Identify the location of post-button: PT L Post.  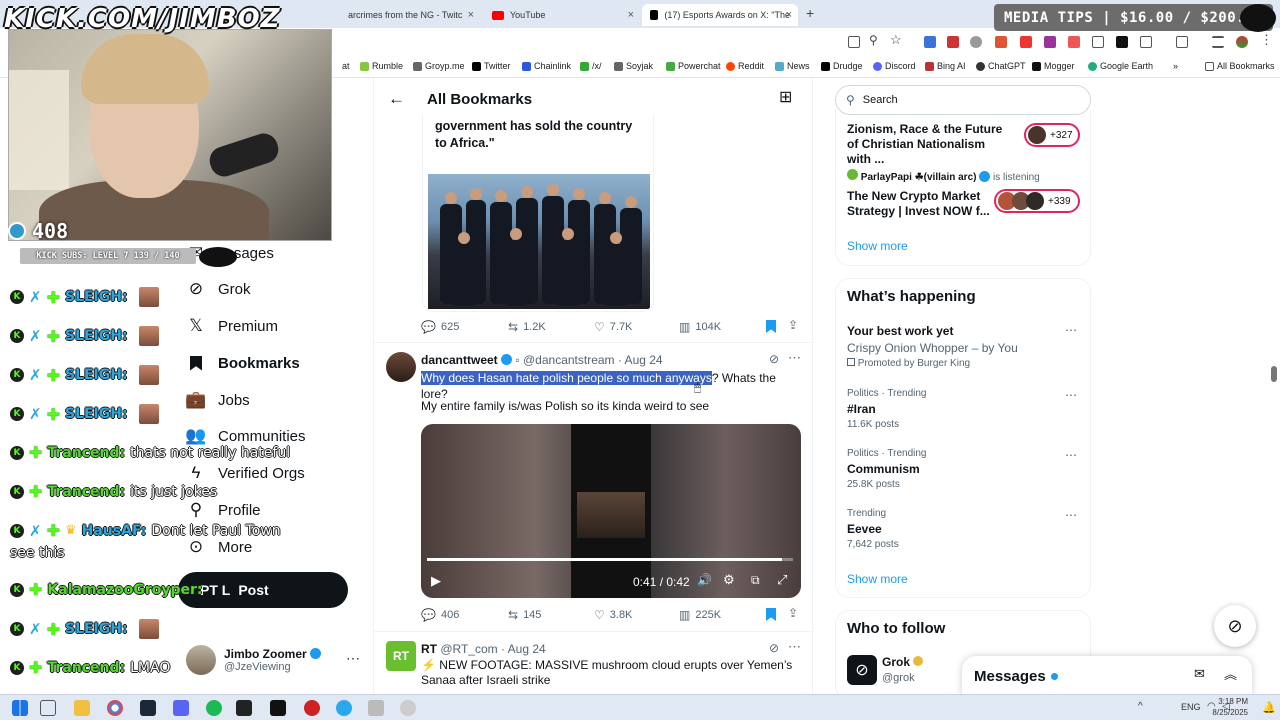
(263, 590).